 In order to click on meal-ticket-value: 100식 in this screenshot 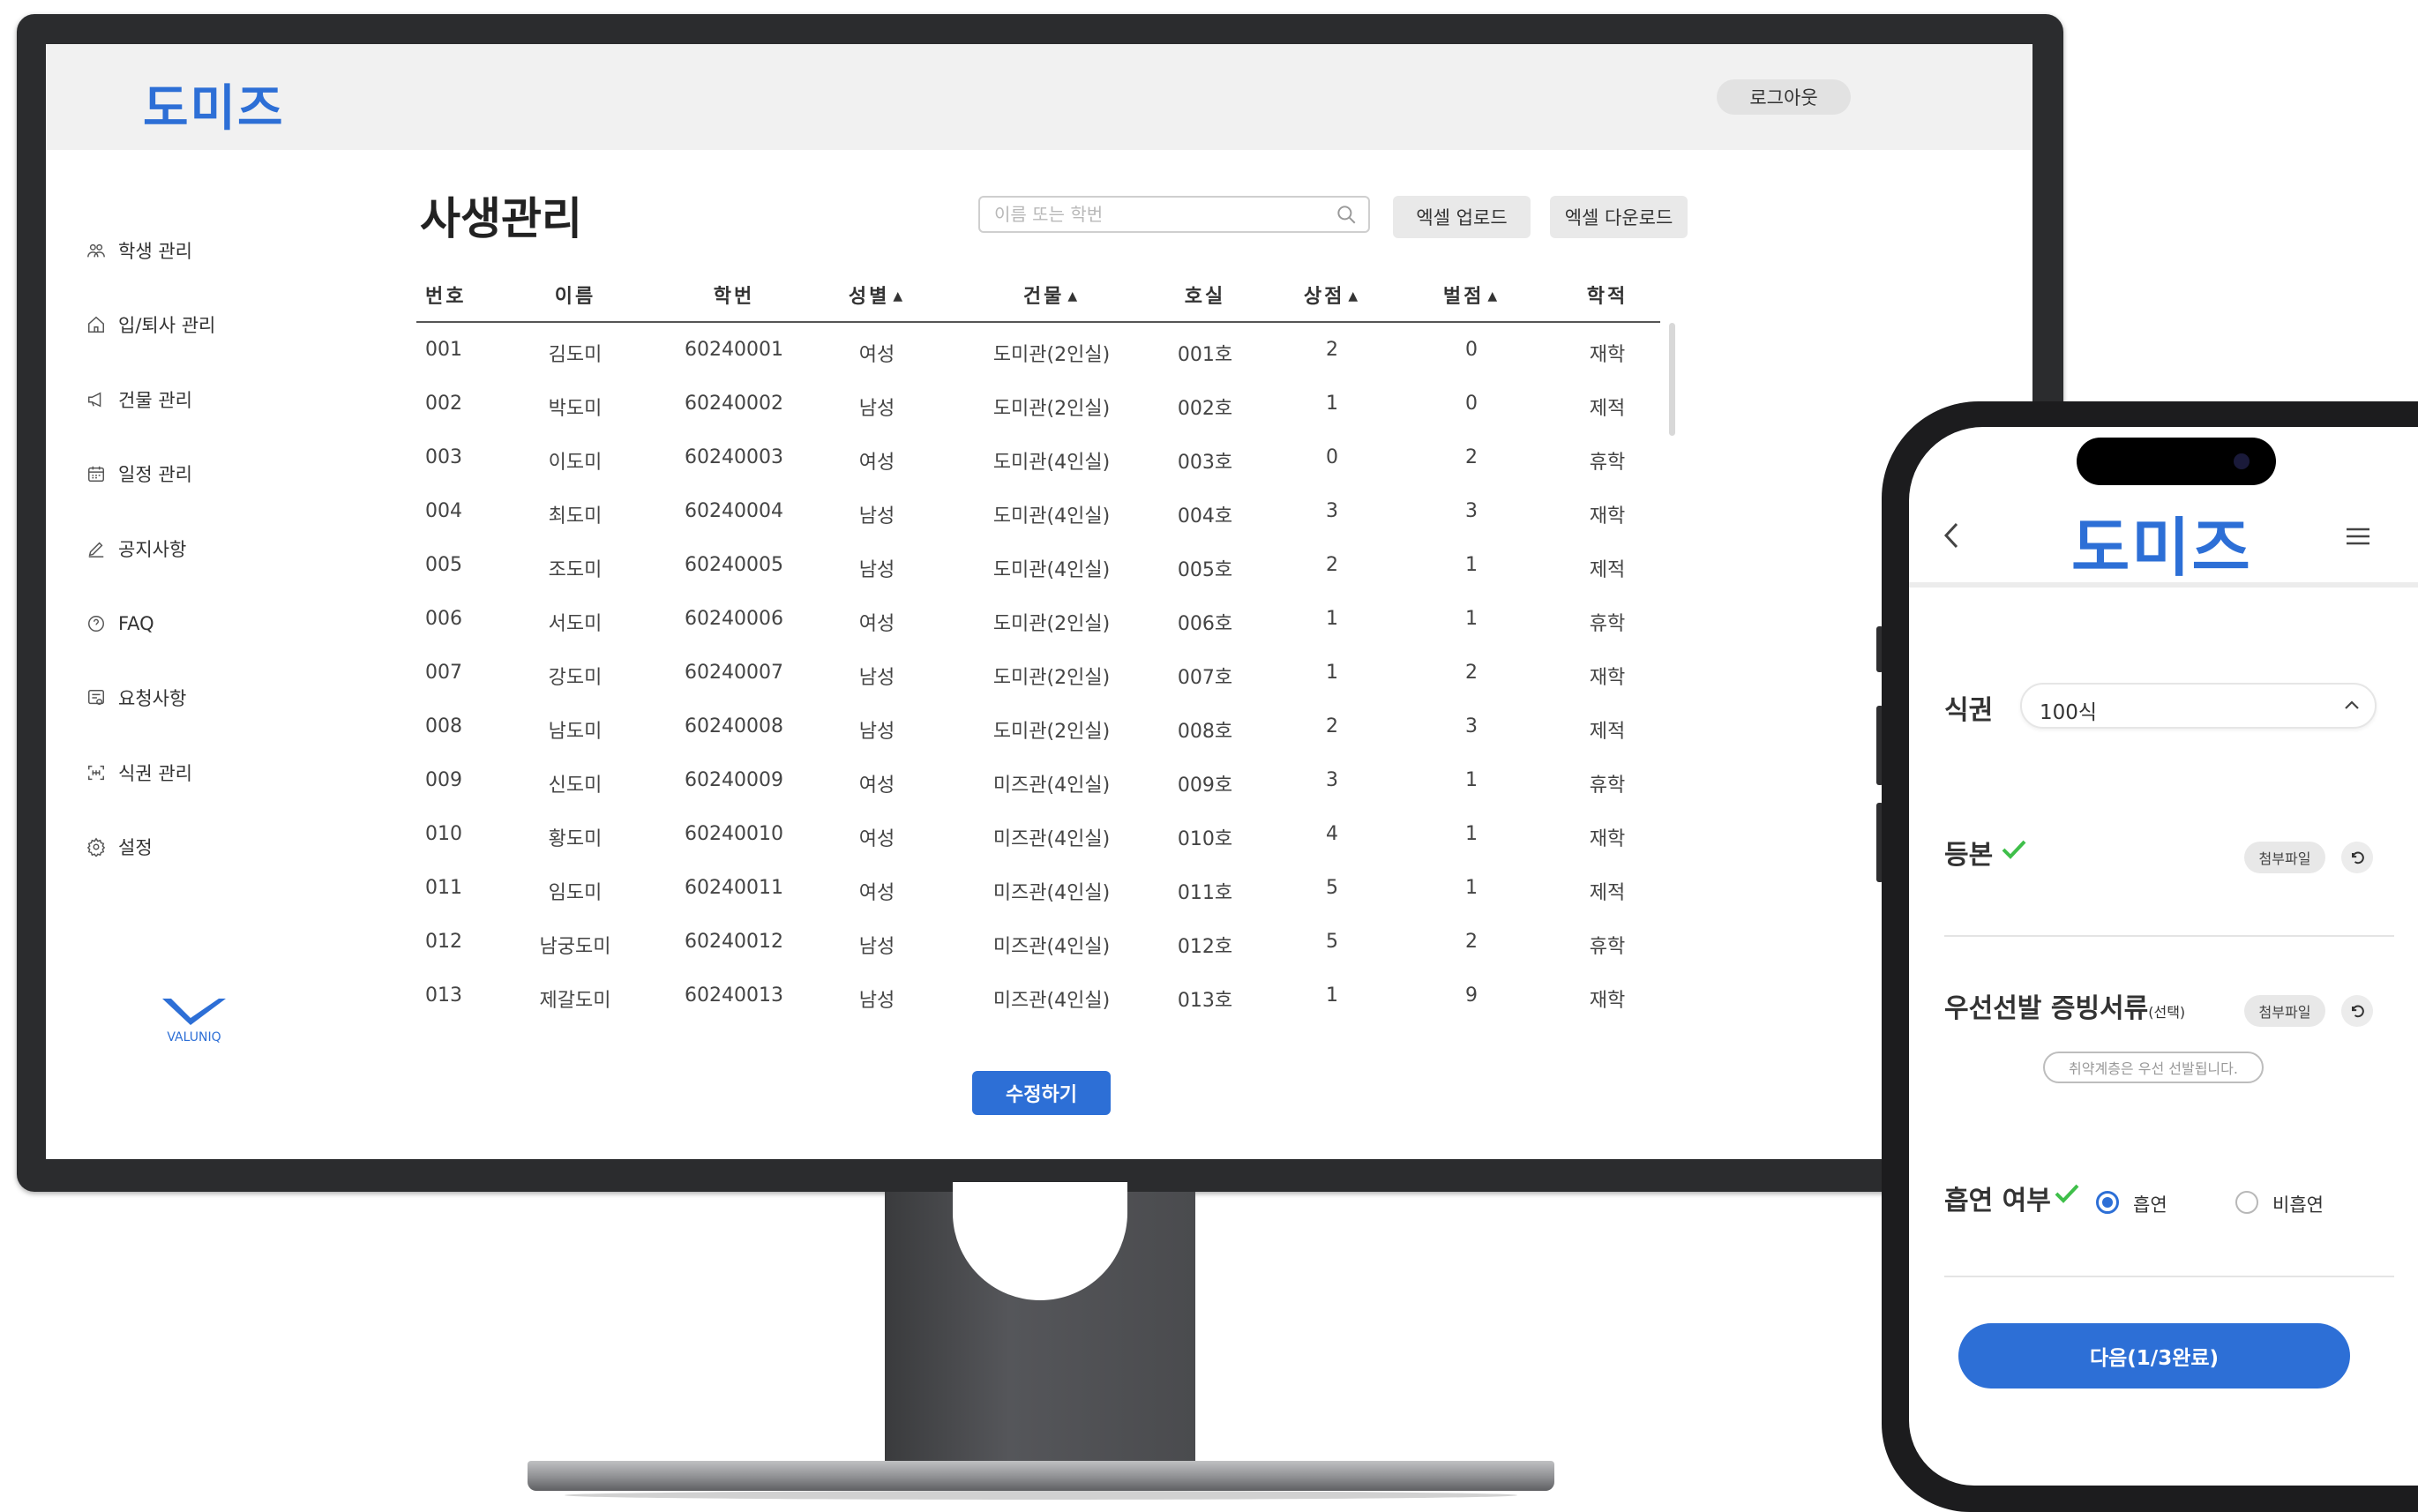, I will do `click(2069, 712)`.